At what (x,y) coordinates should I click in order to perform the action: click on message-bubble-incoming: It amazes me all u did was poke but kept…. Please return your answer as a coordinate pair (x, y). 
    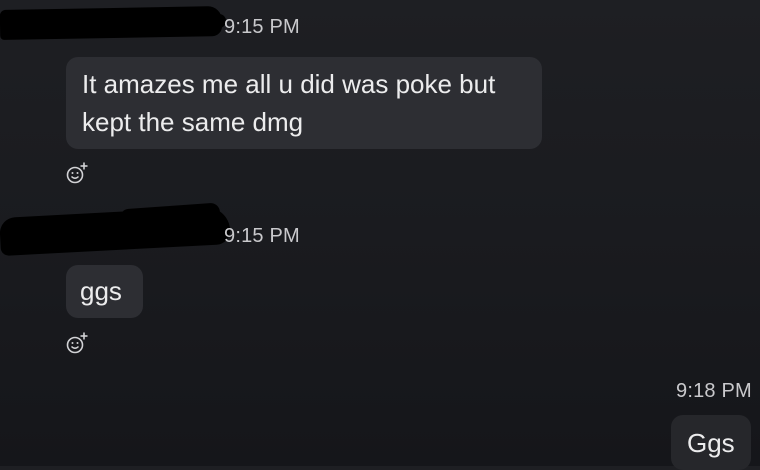
    Looking at the image, I should click on (304, 103).